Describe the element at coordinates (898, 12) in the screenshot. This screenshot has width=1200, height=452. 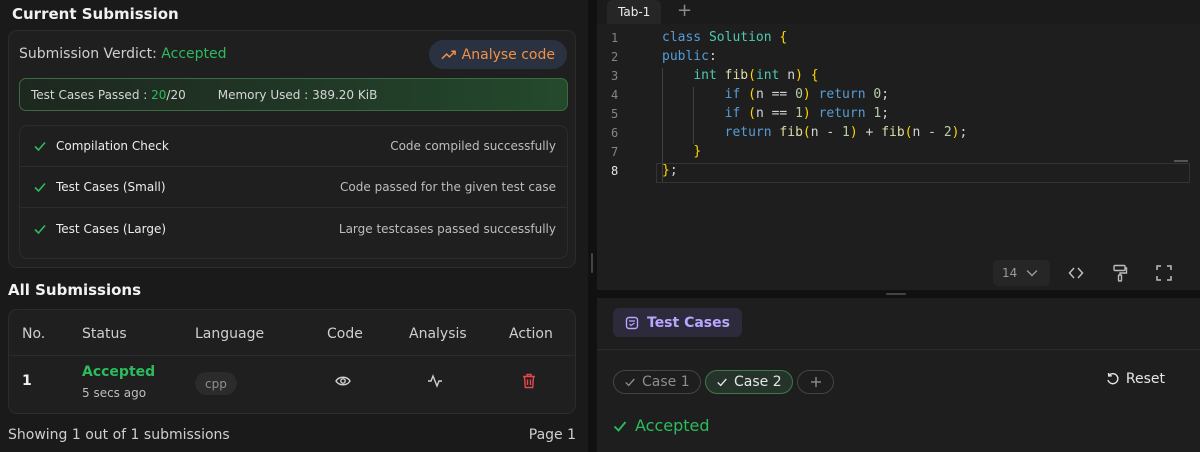
I see `editor-tabbar: Tab-1 +` at that location.